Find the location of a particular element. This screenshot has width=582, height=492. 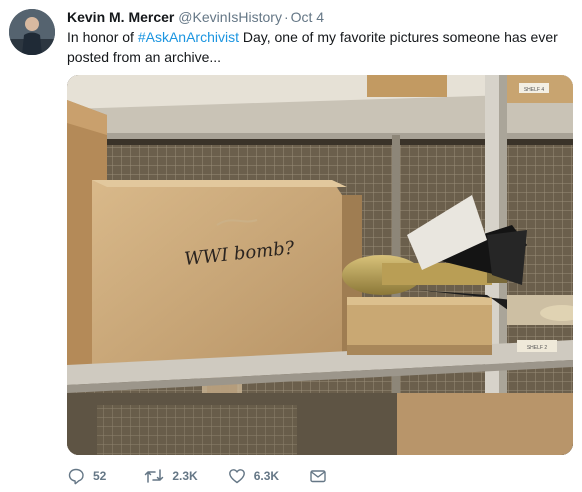

reply-button: 52 is located at coordinates (86, 476).